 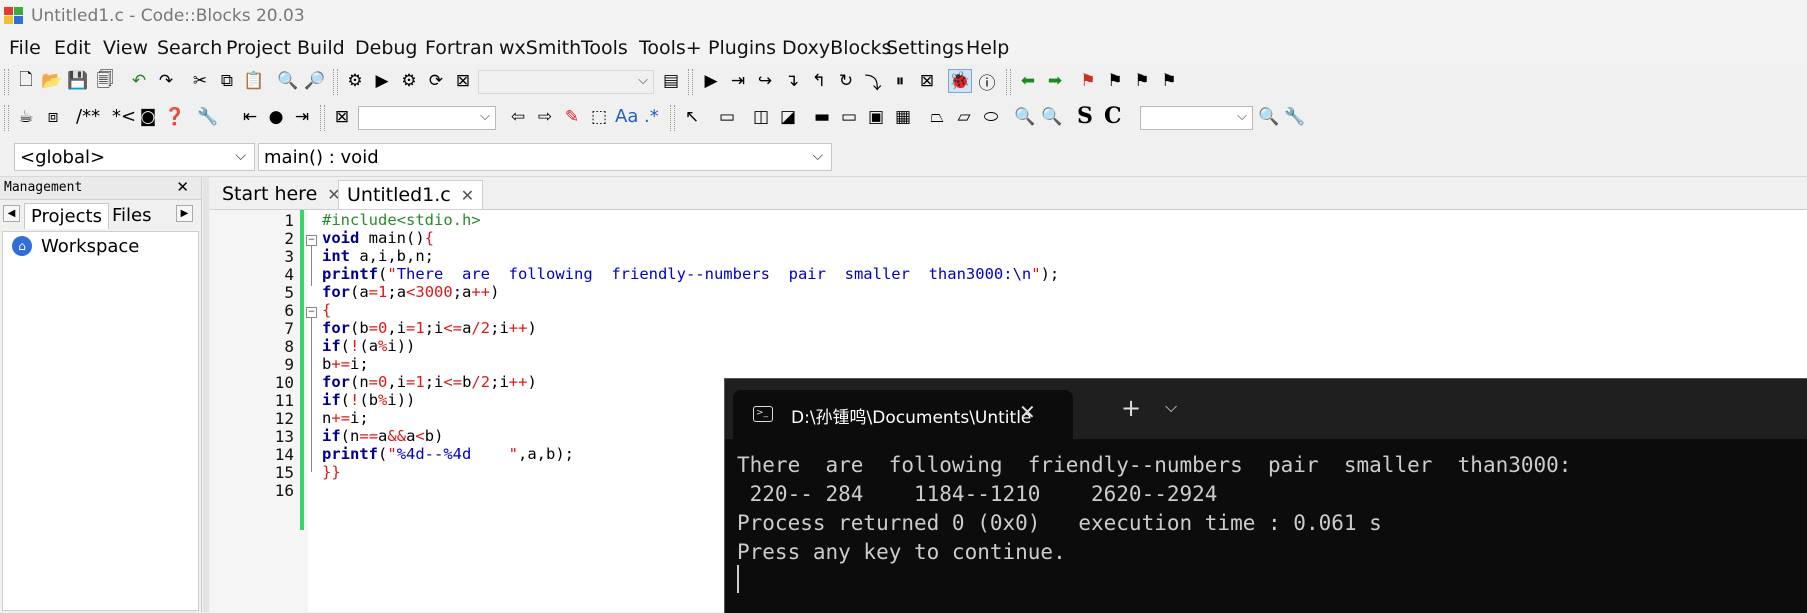 I want to click on abort-icon: ⊠, so click(x=463, y=81).